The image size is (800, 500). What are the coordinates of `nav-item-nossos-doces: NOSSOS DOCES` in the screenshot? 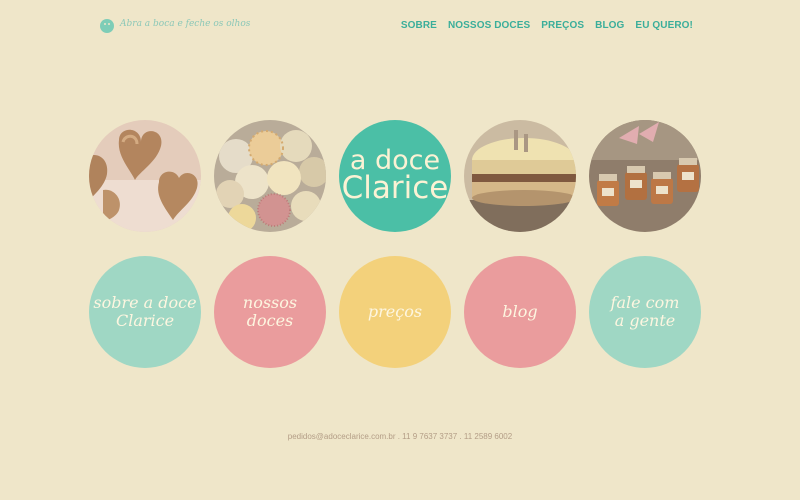 It's located at (489, 25).